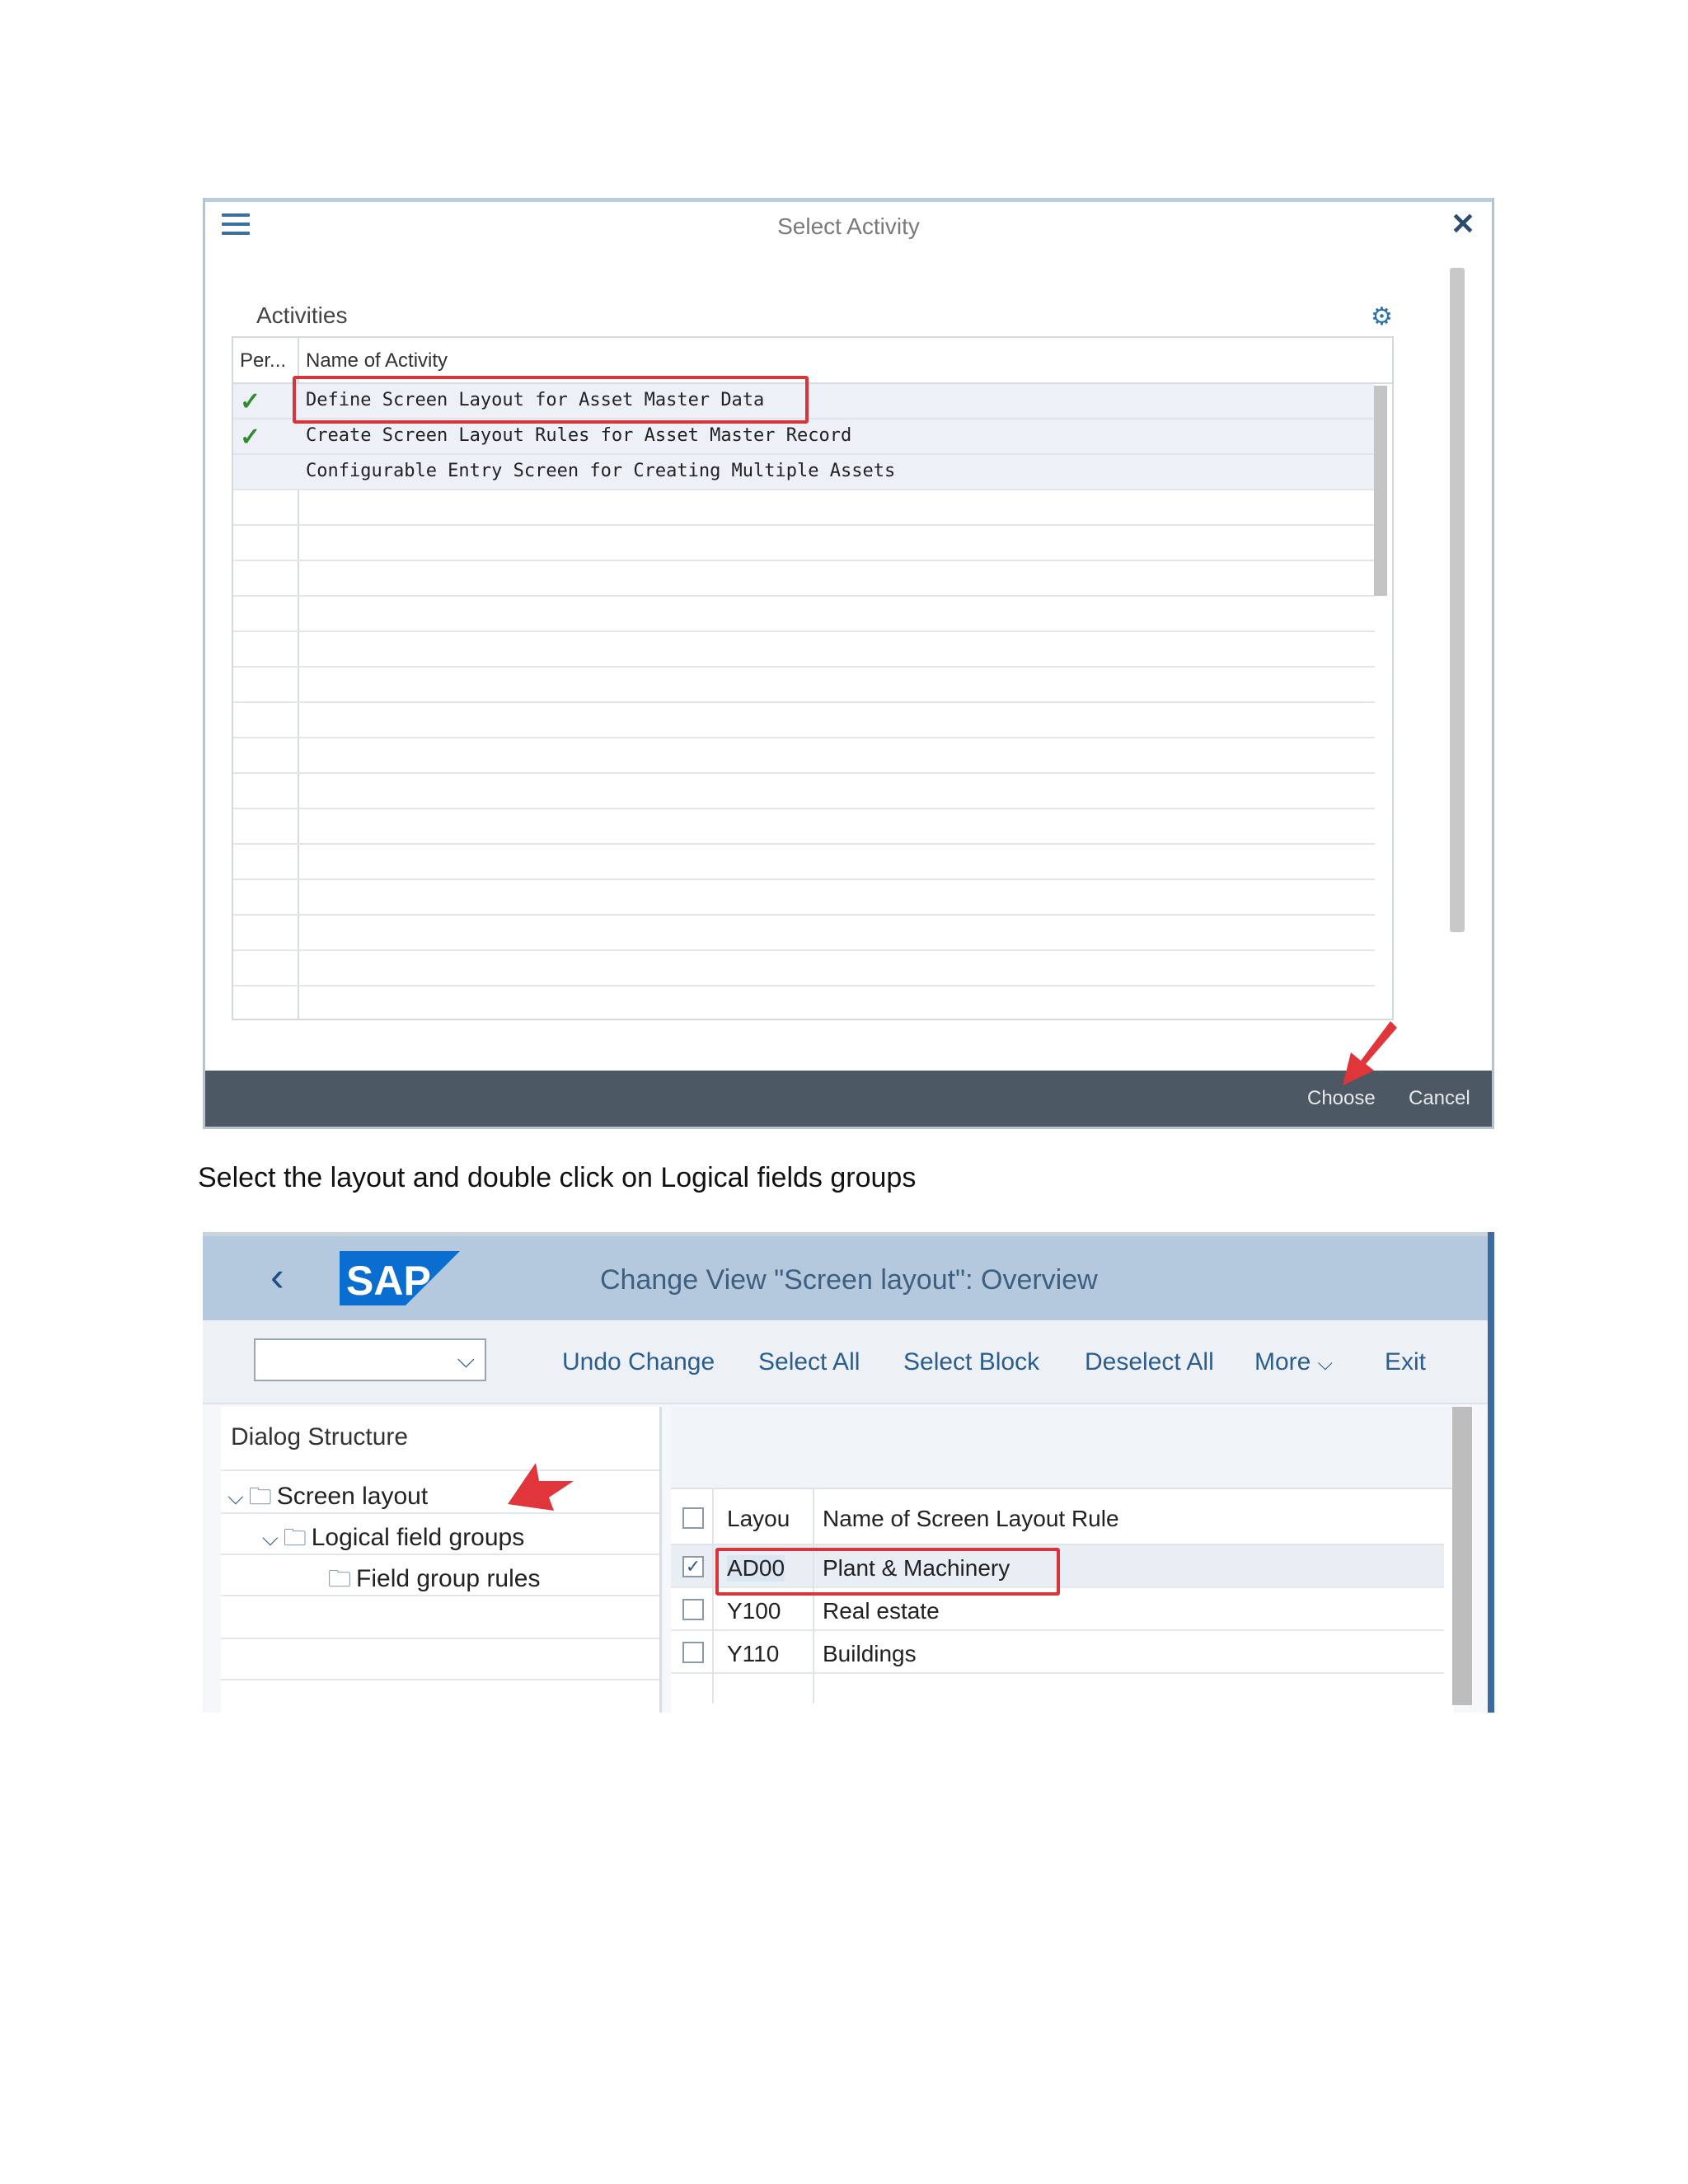  What do you see at coordinates (449, 1578) in the screenshot?
I see `node-label: Field group rules` at bounding box center [449, 1578].